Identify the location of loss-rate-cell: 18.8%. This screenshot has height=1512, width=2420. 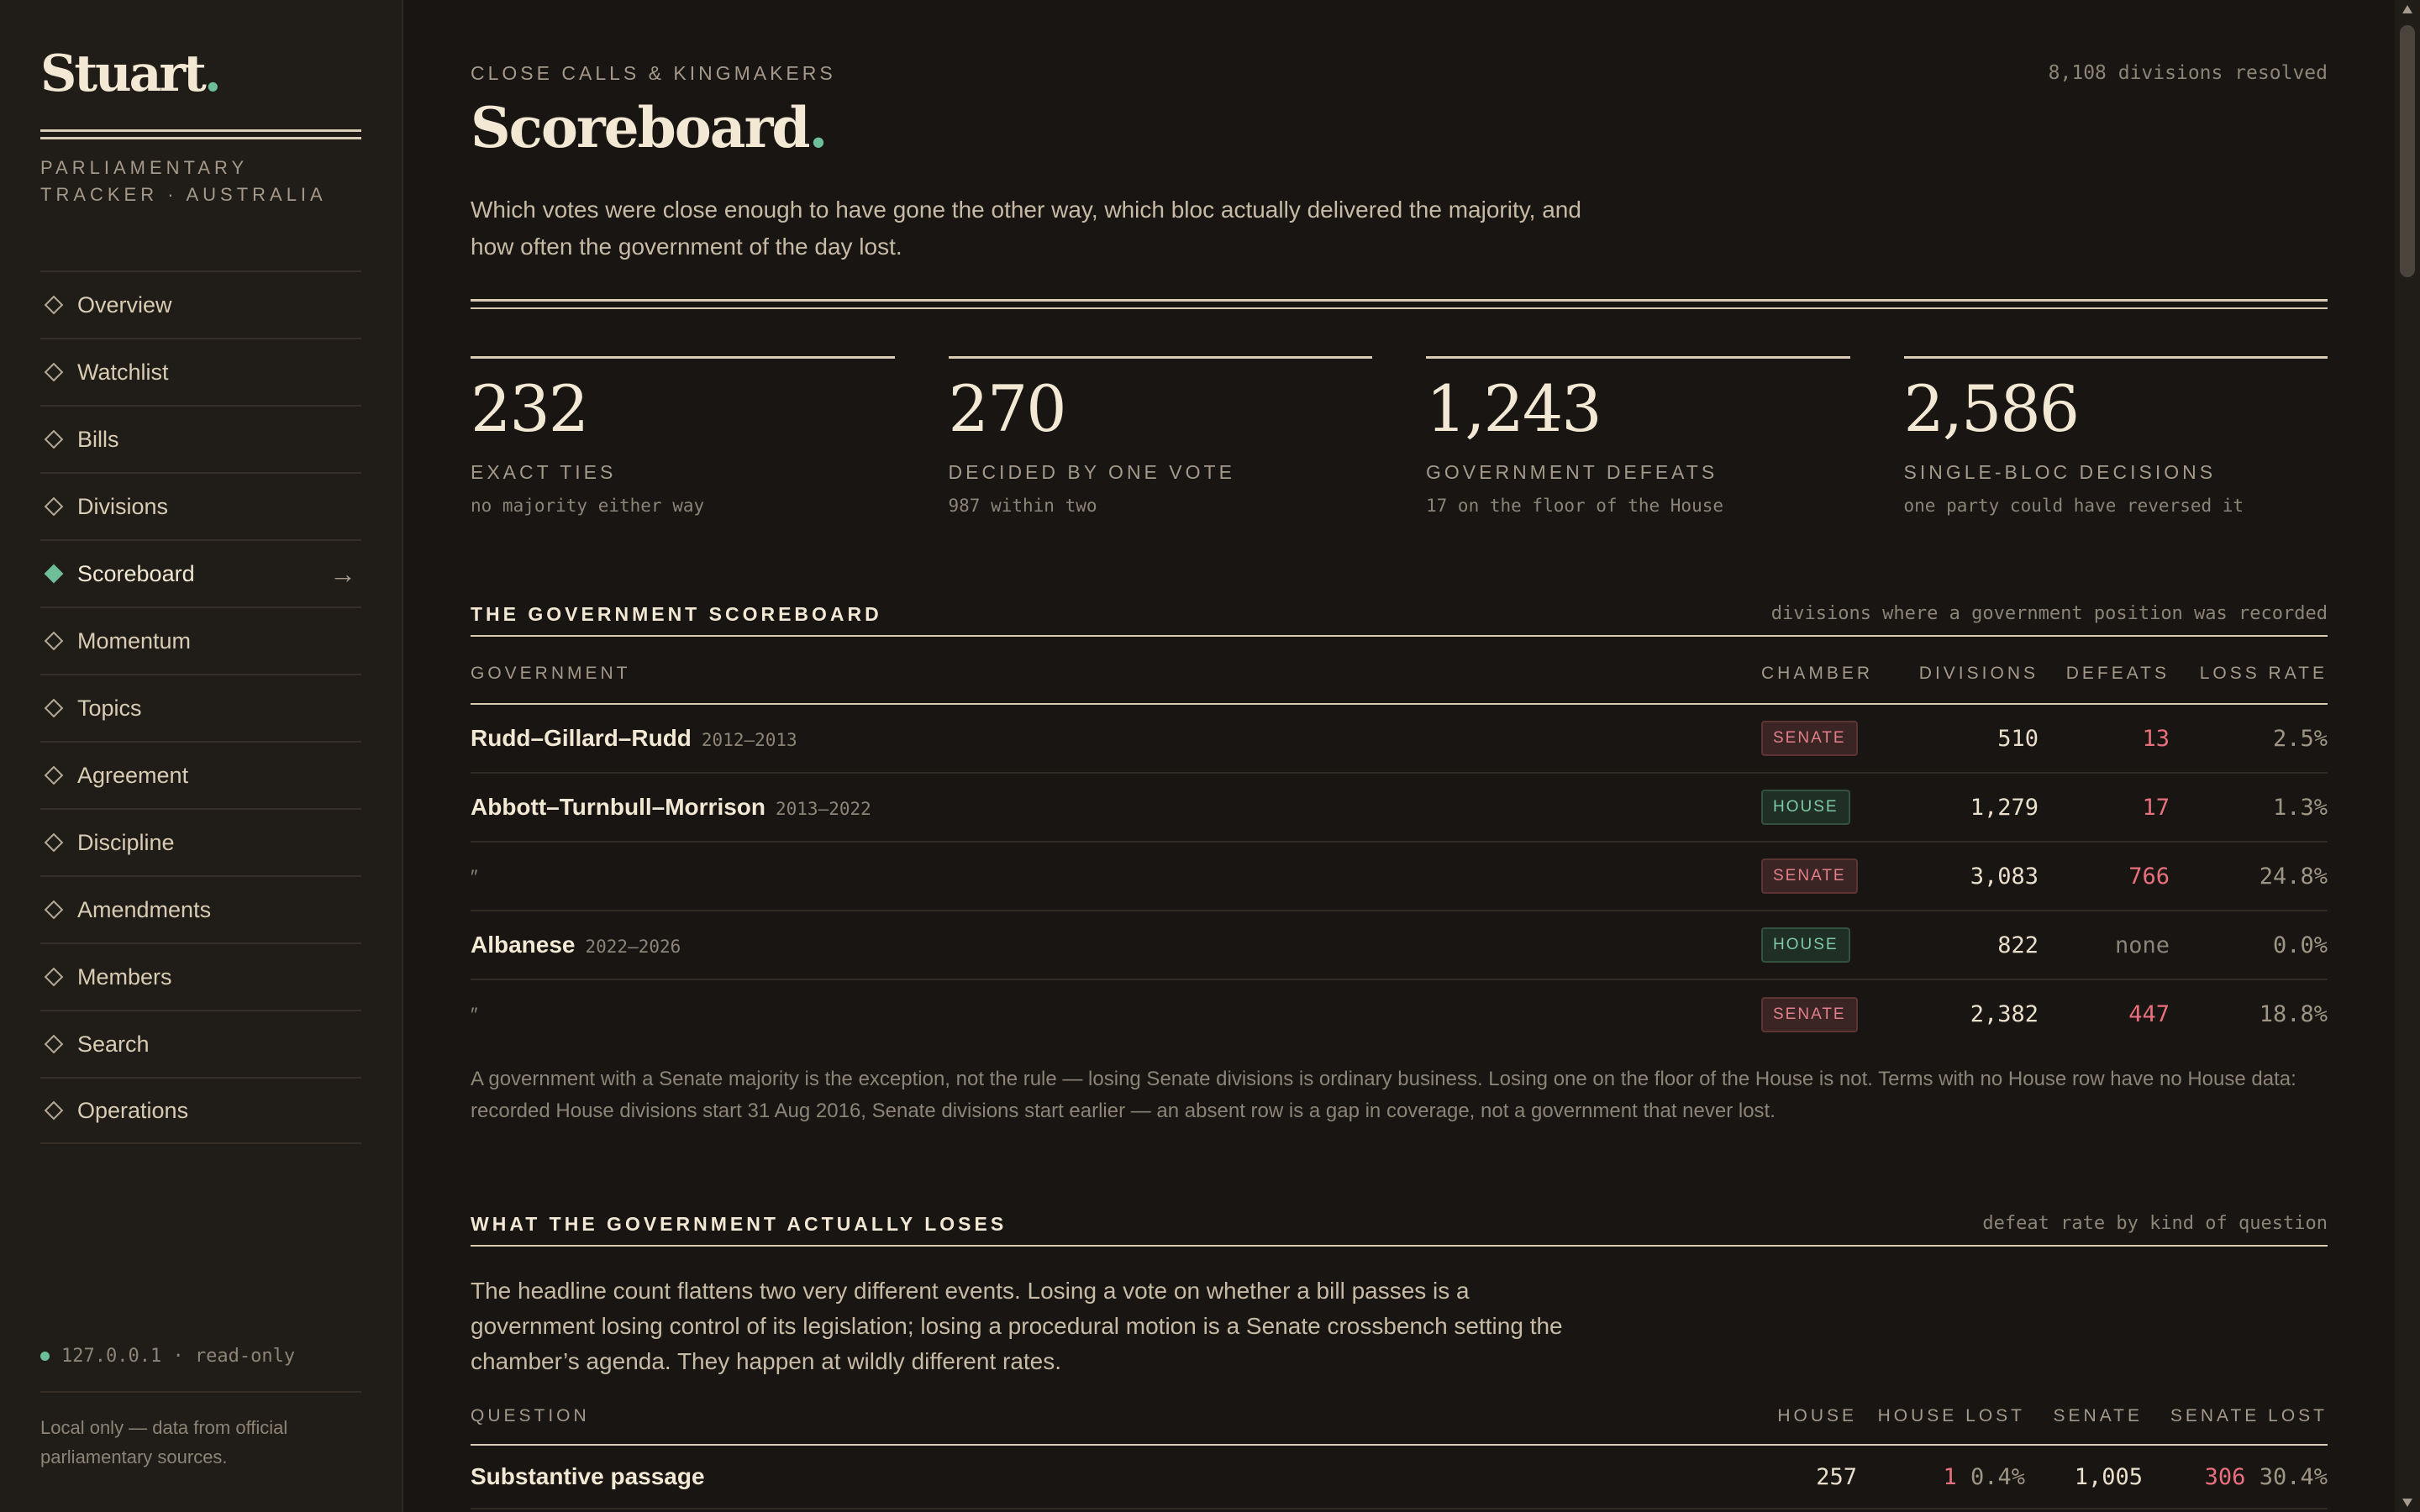
(2293, 1014).